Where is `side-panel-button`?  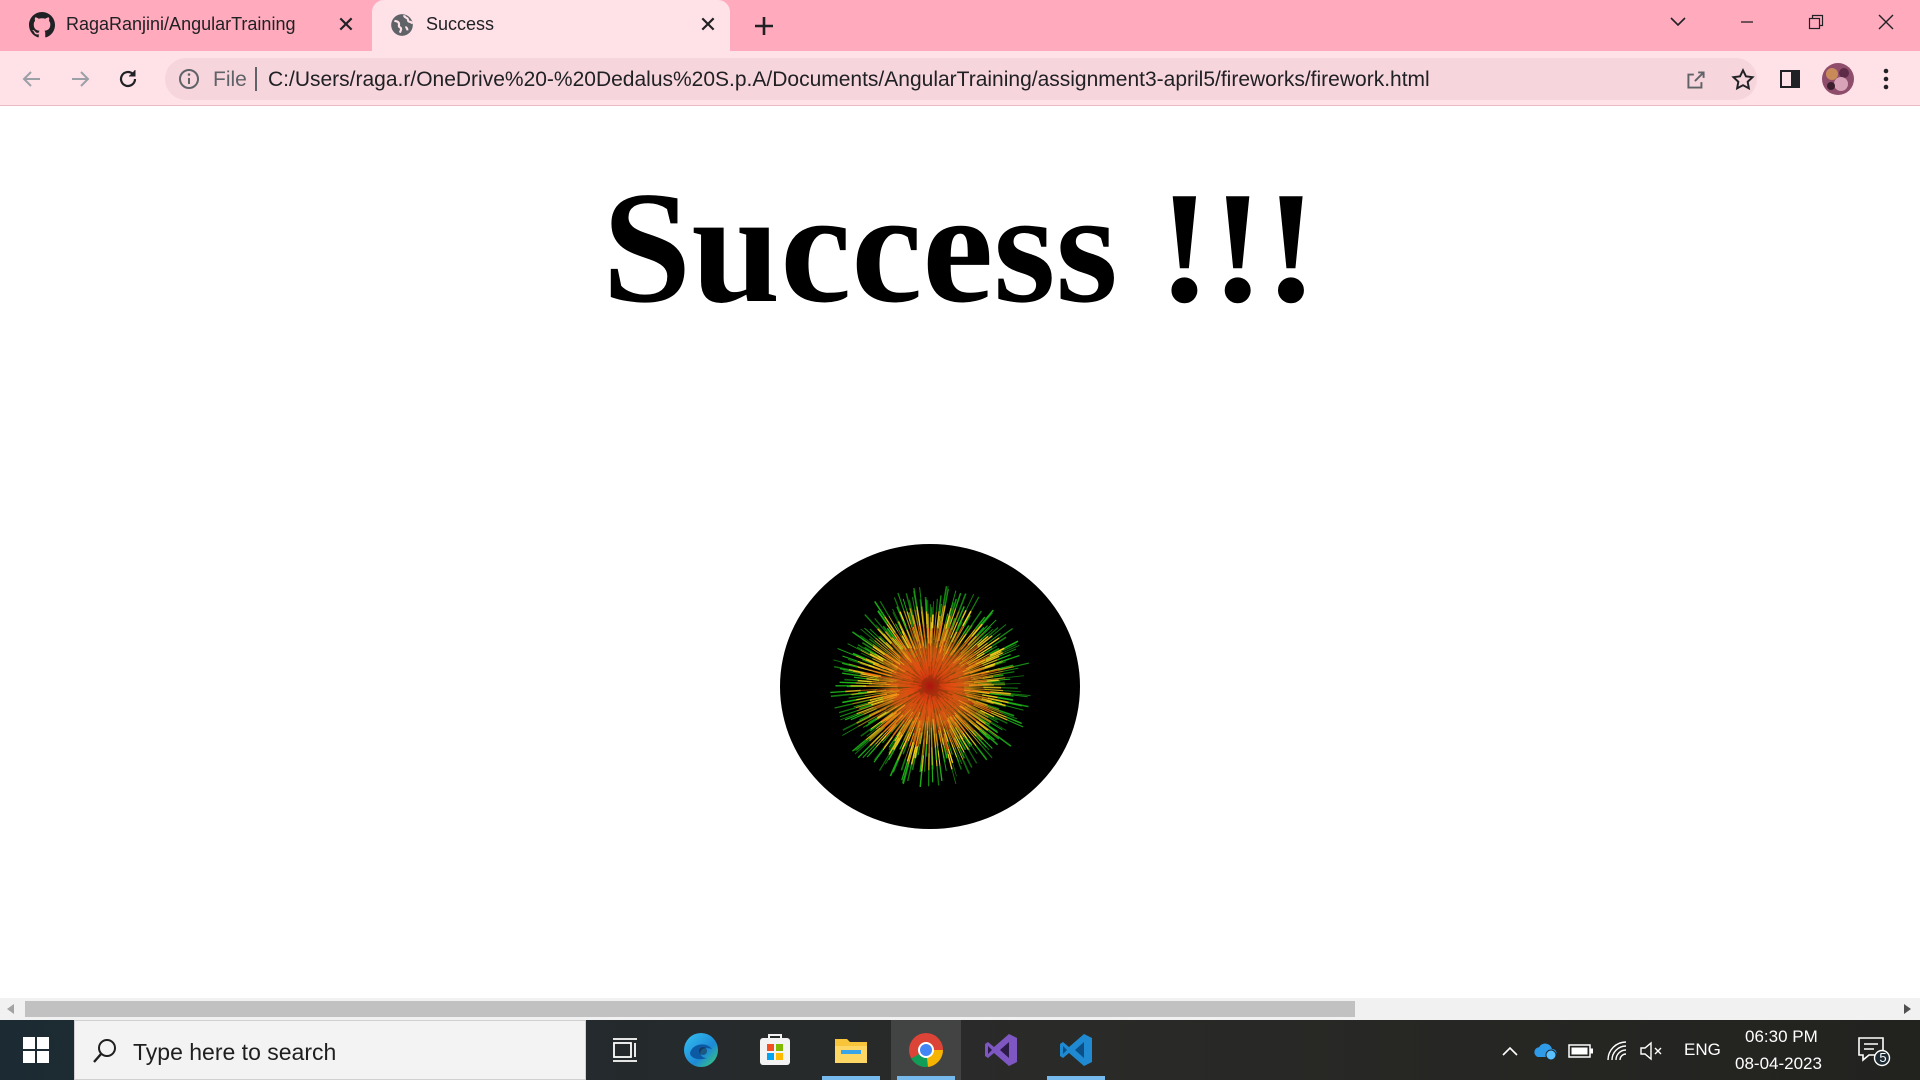 side-panel-button is located at coordinates (1790, 79).